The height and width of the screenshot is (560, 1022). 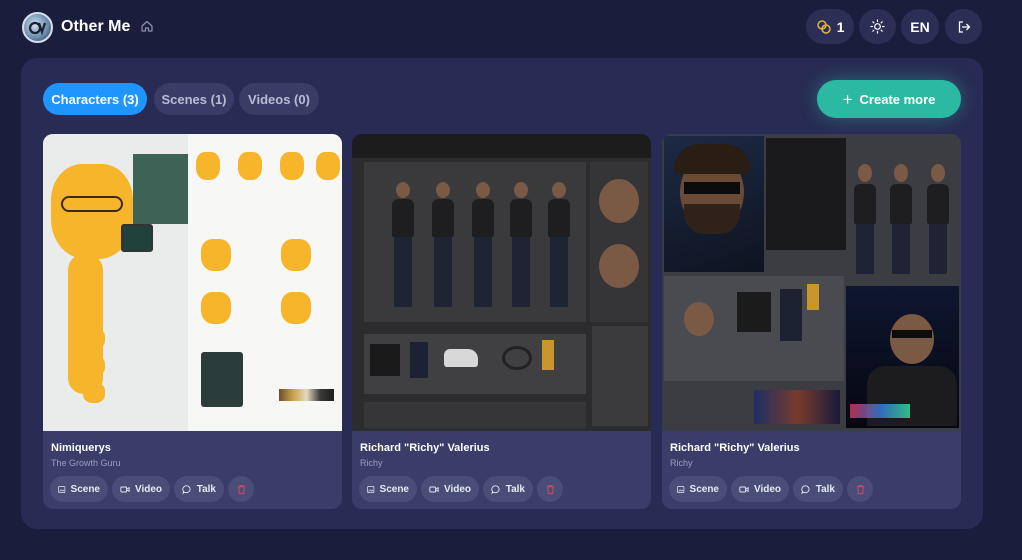 I want to click on character-name: Nimiquerys, so click(x=81, y=448).